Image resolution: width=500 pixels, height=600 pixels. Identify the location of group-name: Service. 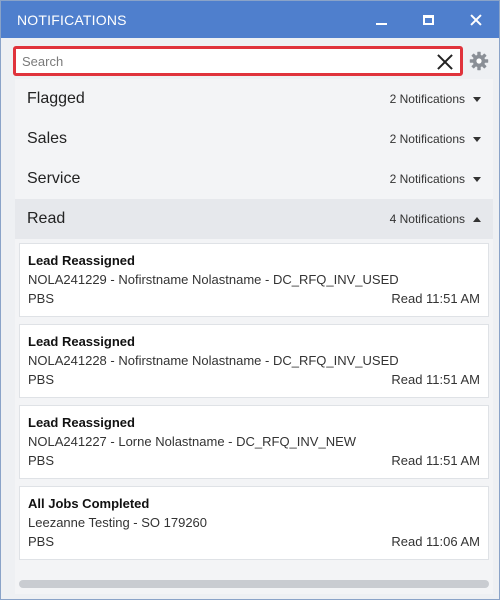
(54, 178).